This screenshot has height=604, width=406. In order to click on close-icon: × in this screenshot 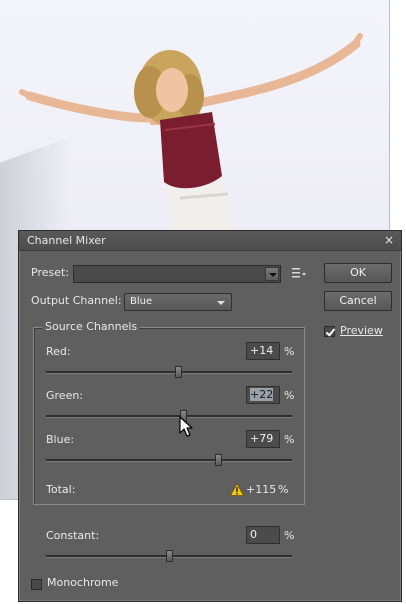, I will do `click(389, 240)`.